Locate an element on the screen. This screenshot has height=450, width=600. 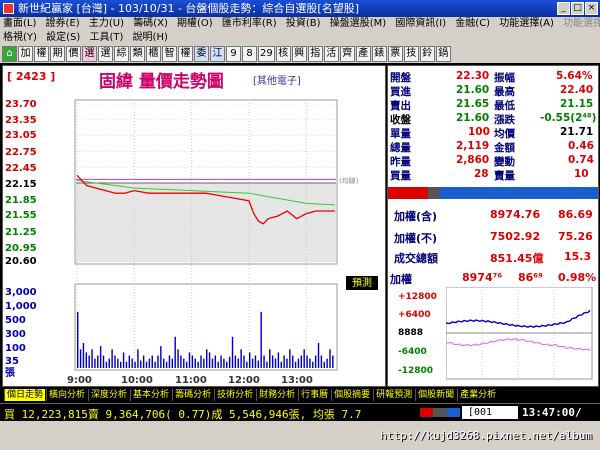
turnover-label: 變動 is located at coordinates (504, 162).